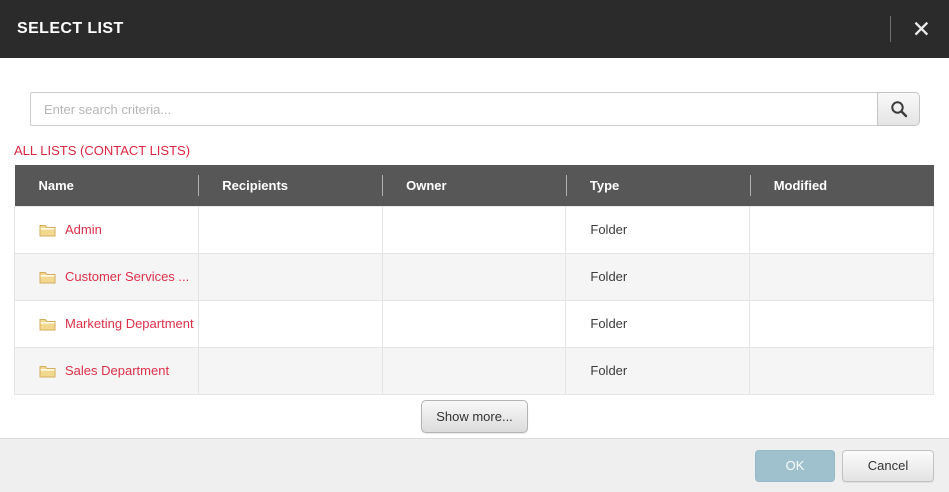  Describe the element at coordinates (454, 109) in the screenshot. I see `search-input` at that location.